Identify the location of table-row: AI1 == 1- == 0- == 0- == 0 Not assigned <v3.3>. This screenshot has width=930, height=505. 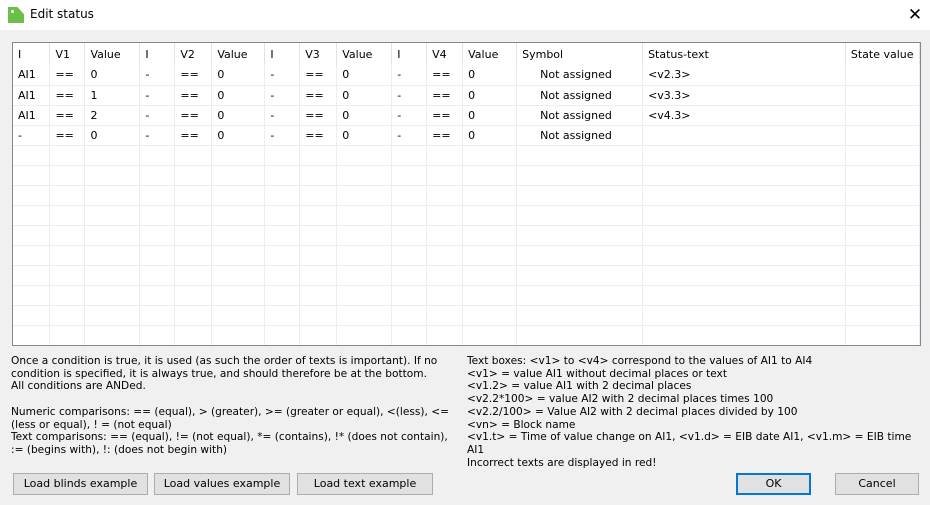
(466, 95).